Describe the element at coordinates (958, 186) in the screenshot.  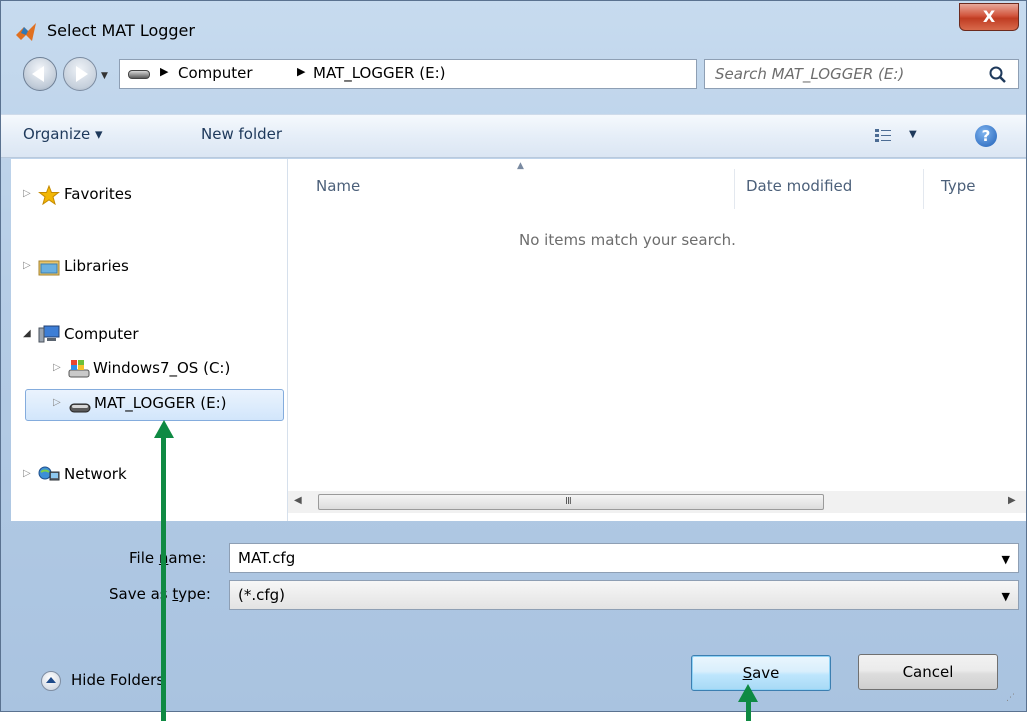
I see `column-header-type: Type` at that location.